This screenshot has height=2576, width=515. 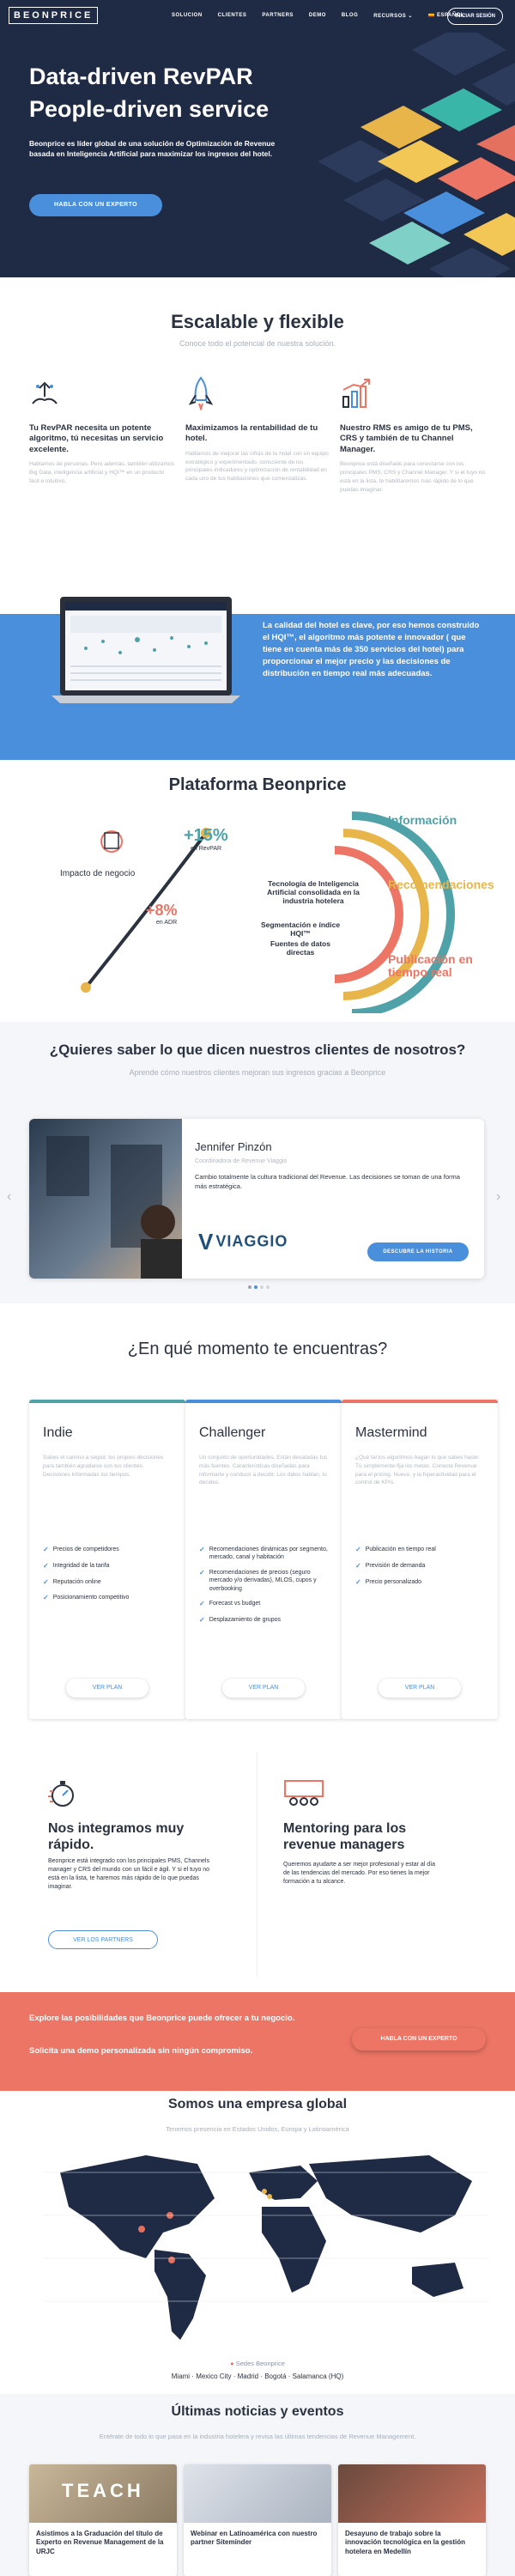 I want to click on revpar-label: en RevPAR, so click(x=206, y=849).